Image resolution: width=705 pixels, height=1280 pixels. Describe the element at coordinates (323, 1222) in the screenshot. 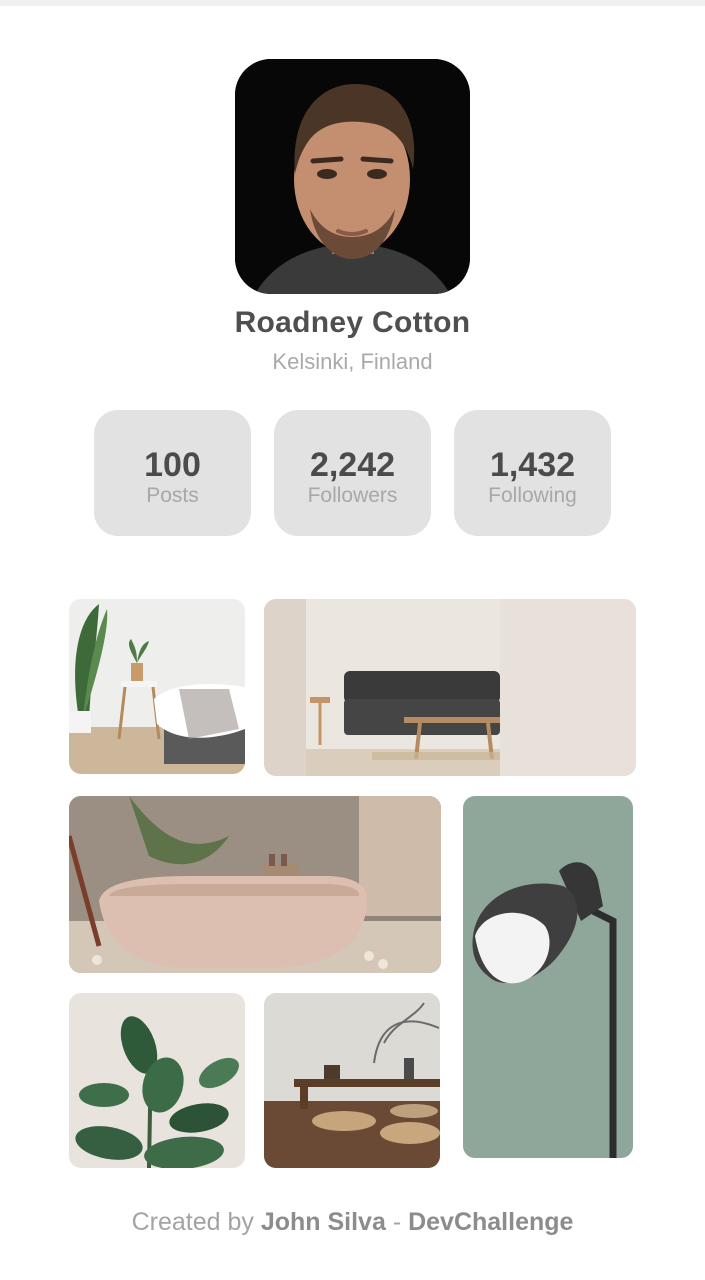

I see `footer-author: John Silva` at that location.